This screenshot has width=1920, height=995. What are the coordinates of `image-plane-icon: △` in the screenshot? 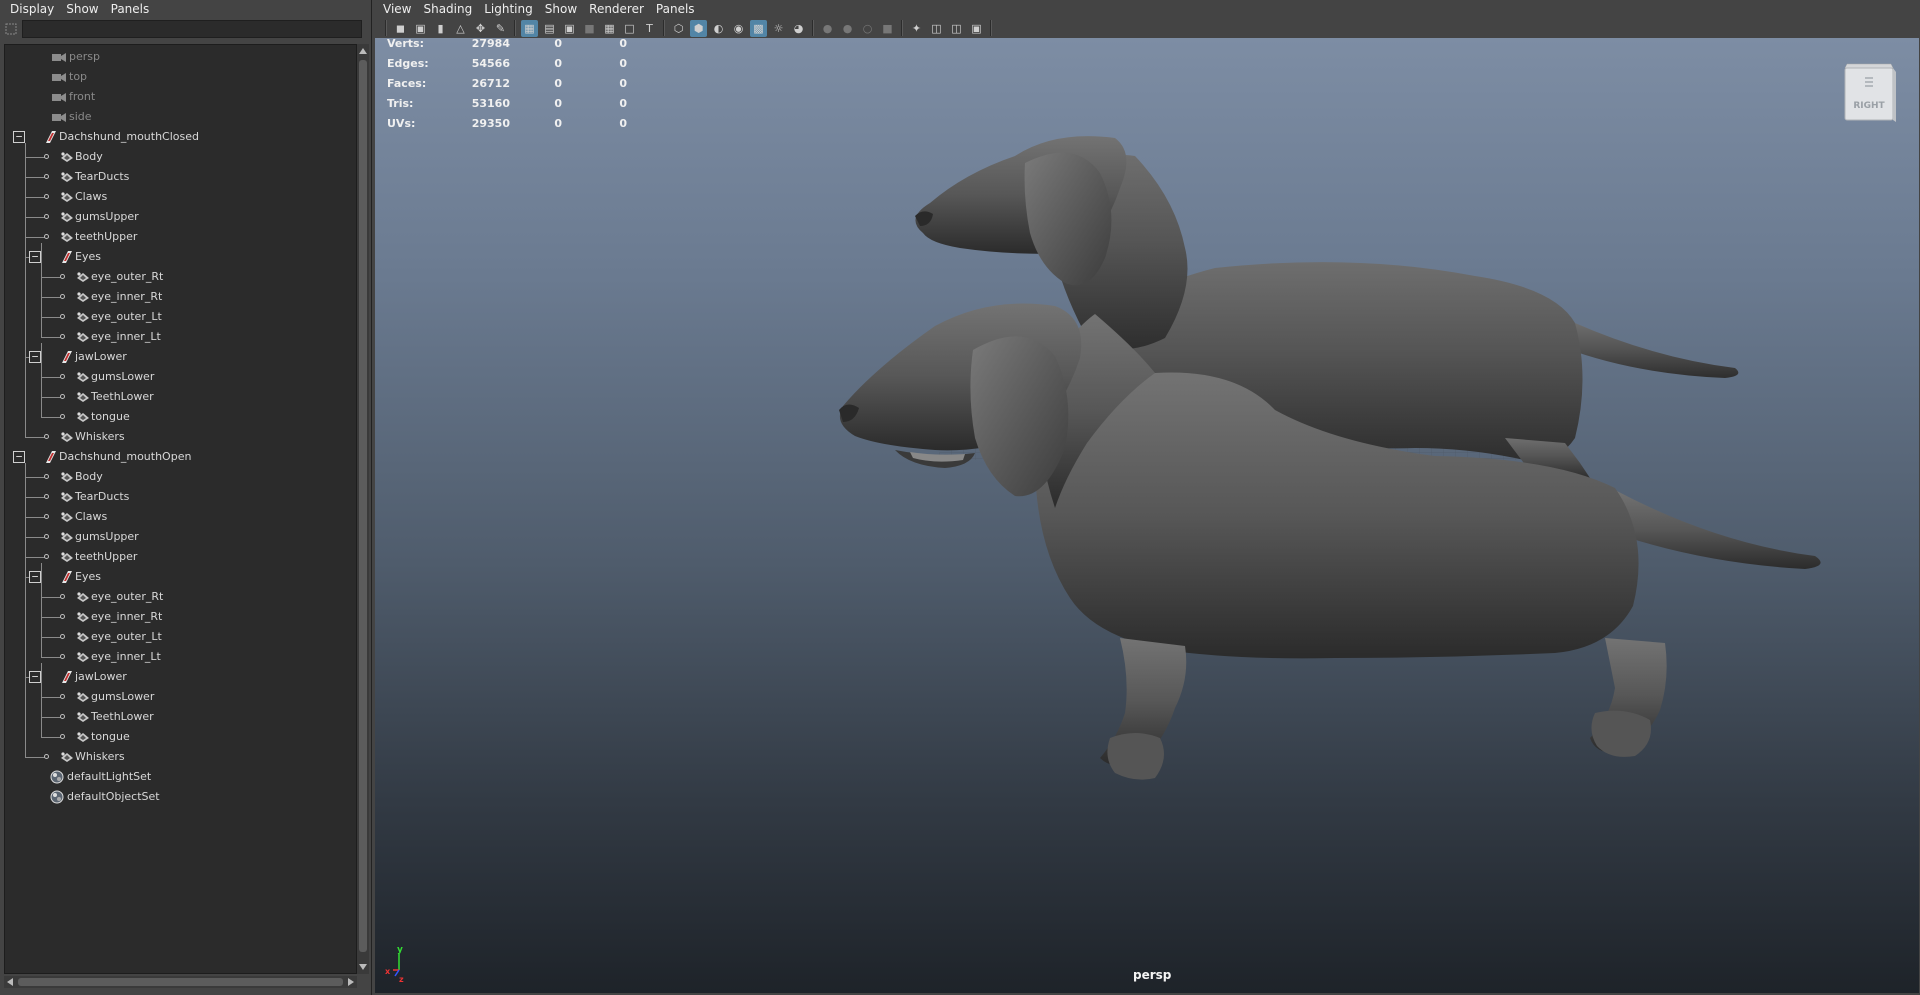 It's located at (460, 28).